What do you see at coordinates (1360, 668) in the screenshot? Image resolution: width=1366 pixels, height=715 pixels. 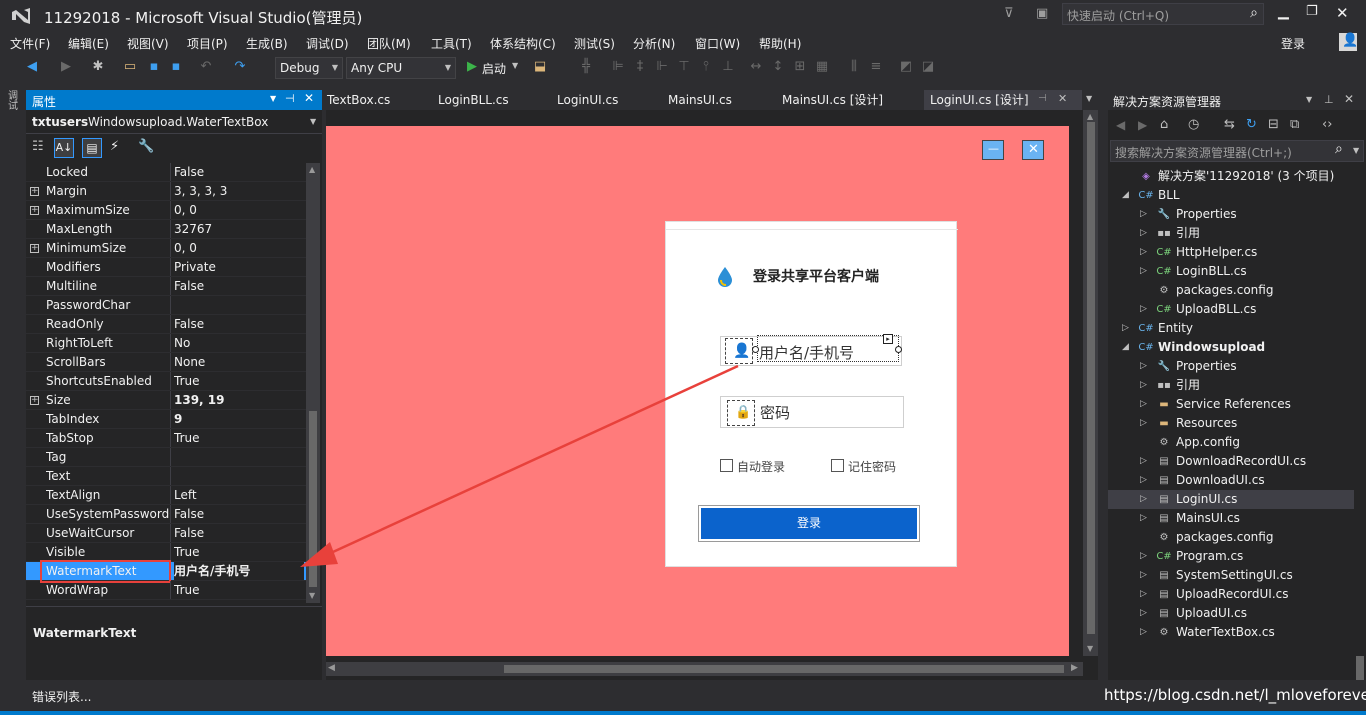 I see `tree-scrollbar` at bounding box center [1360, 668].